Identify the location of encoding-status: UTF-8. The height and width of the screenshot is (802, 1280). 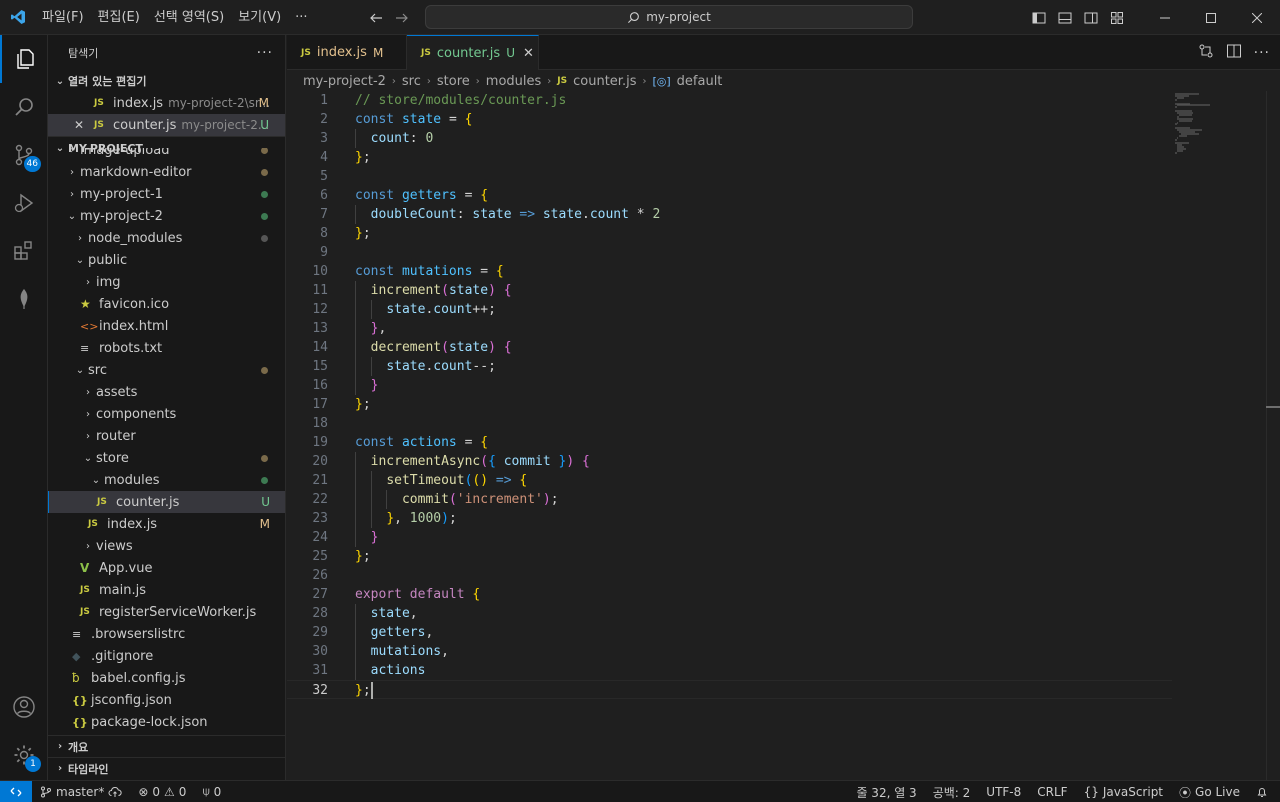
(1003, 791).